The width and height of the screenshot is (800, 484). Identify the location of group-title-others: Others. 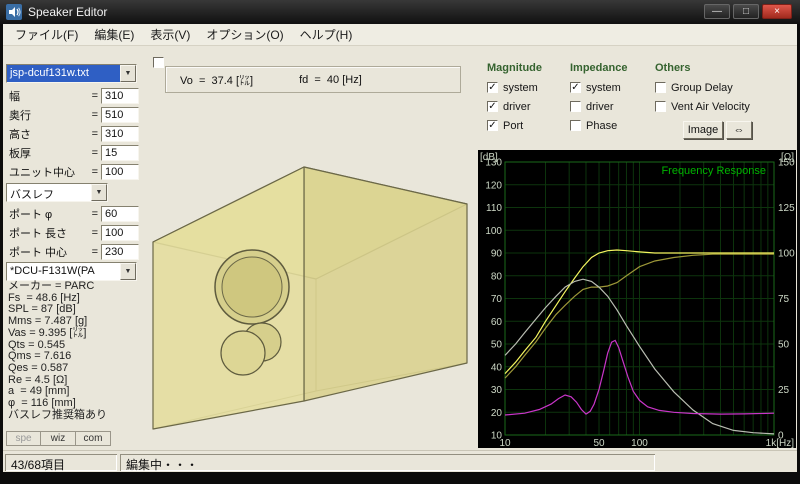
(673, 68).